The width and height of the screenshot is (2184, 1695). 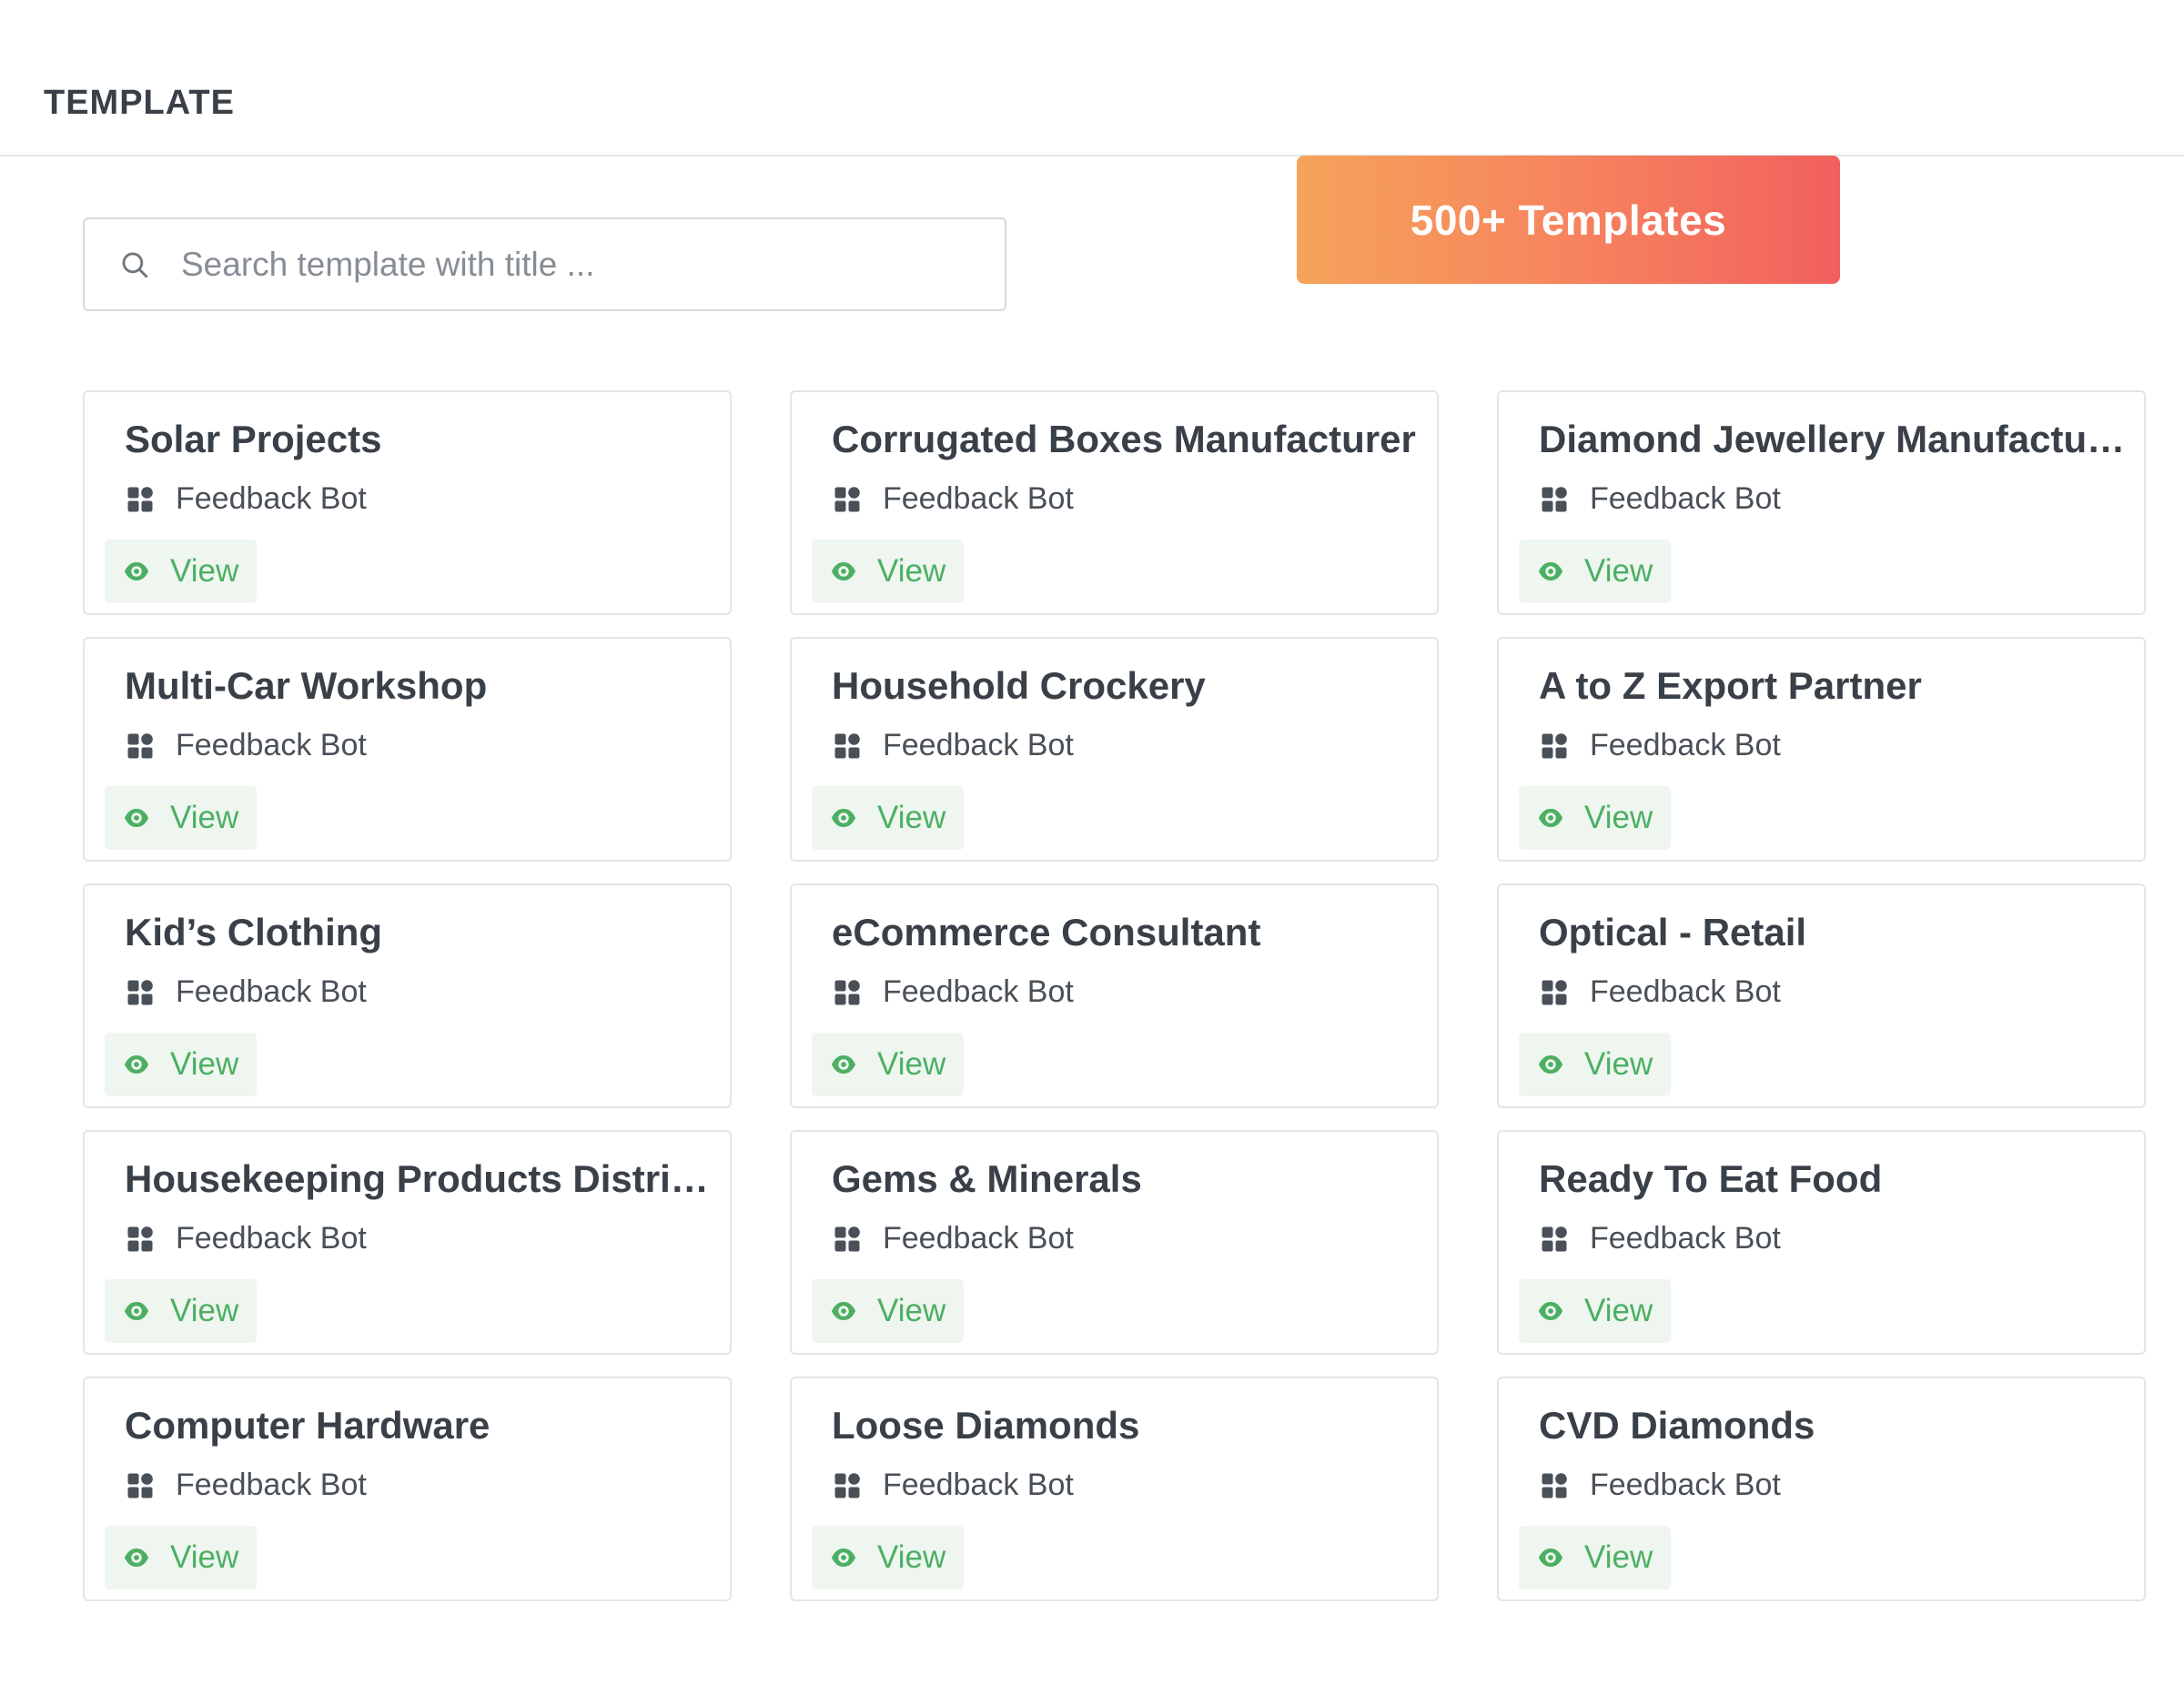 I want to click on template-title: Corrugated Boxes Manufacturer, so click(x=1124, y=439).